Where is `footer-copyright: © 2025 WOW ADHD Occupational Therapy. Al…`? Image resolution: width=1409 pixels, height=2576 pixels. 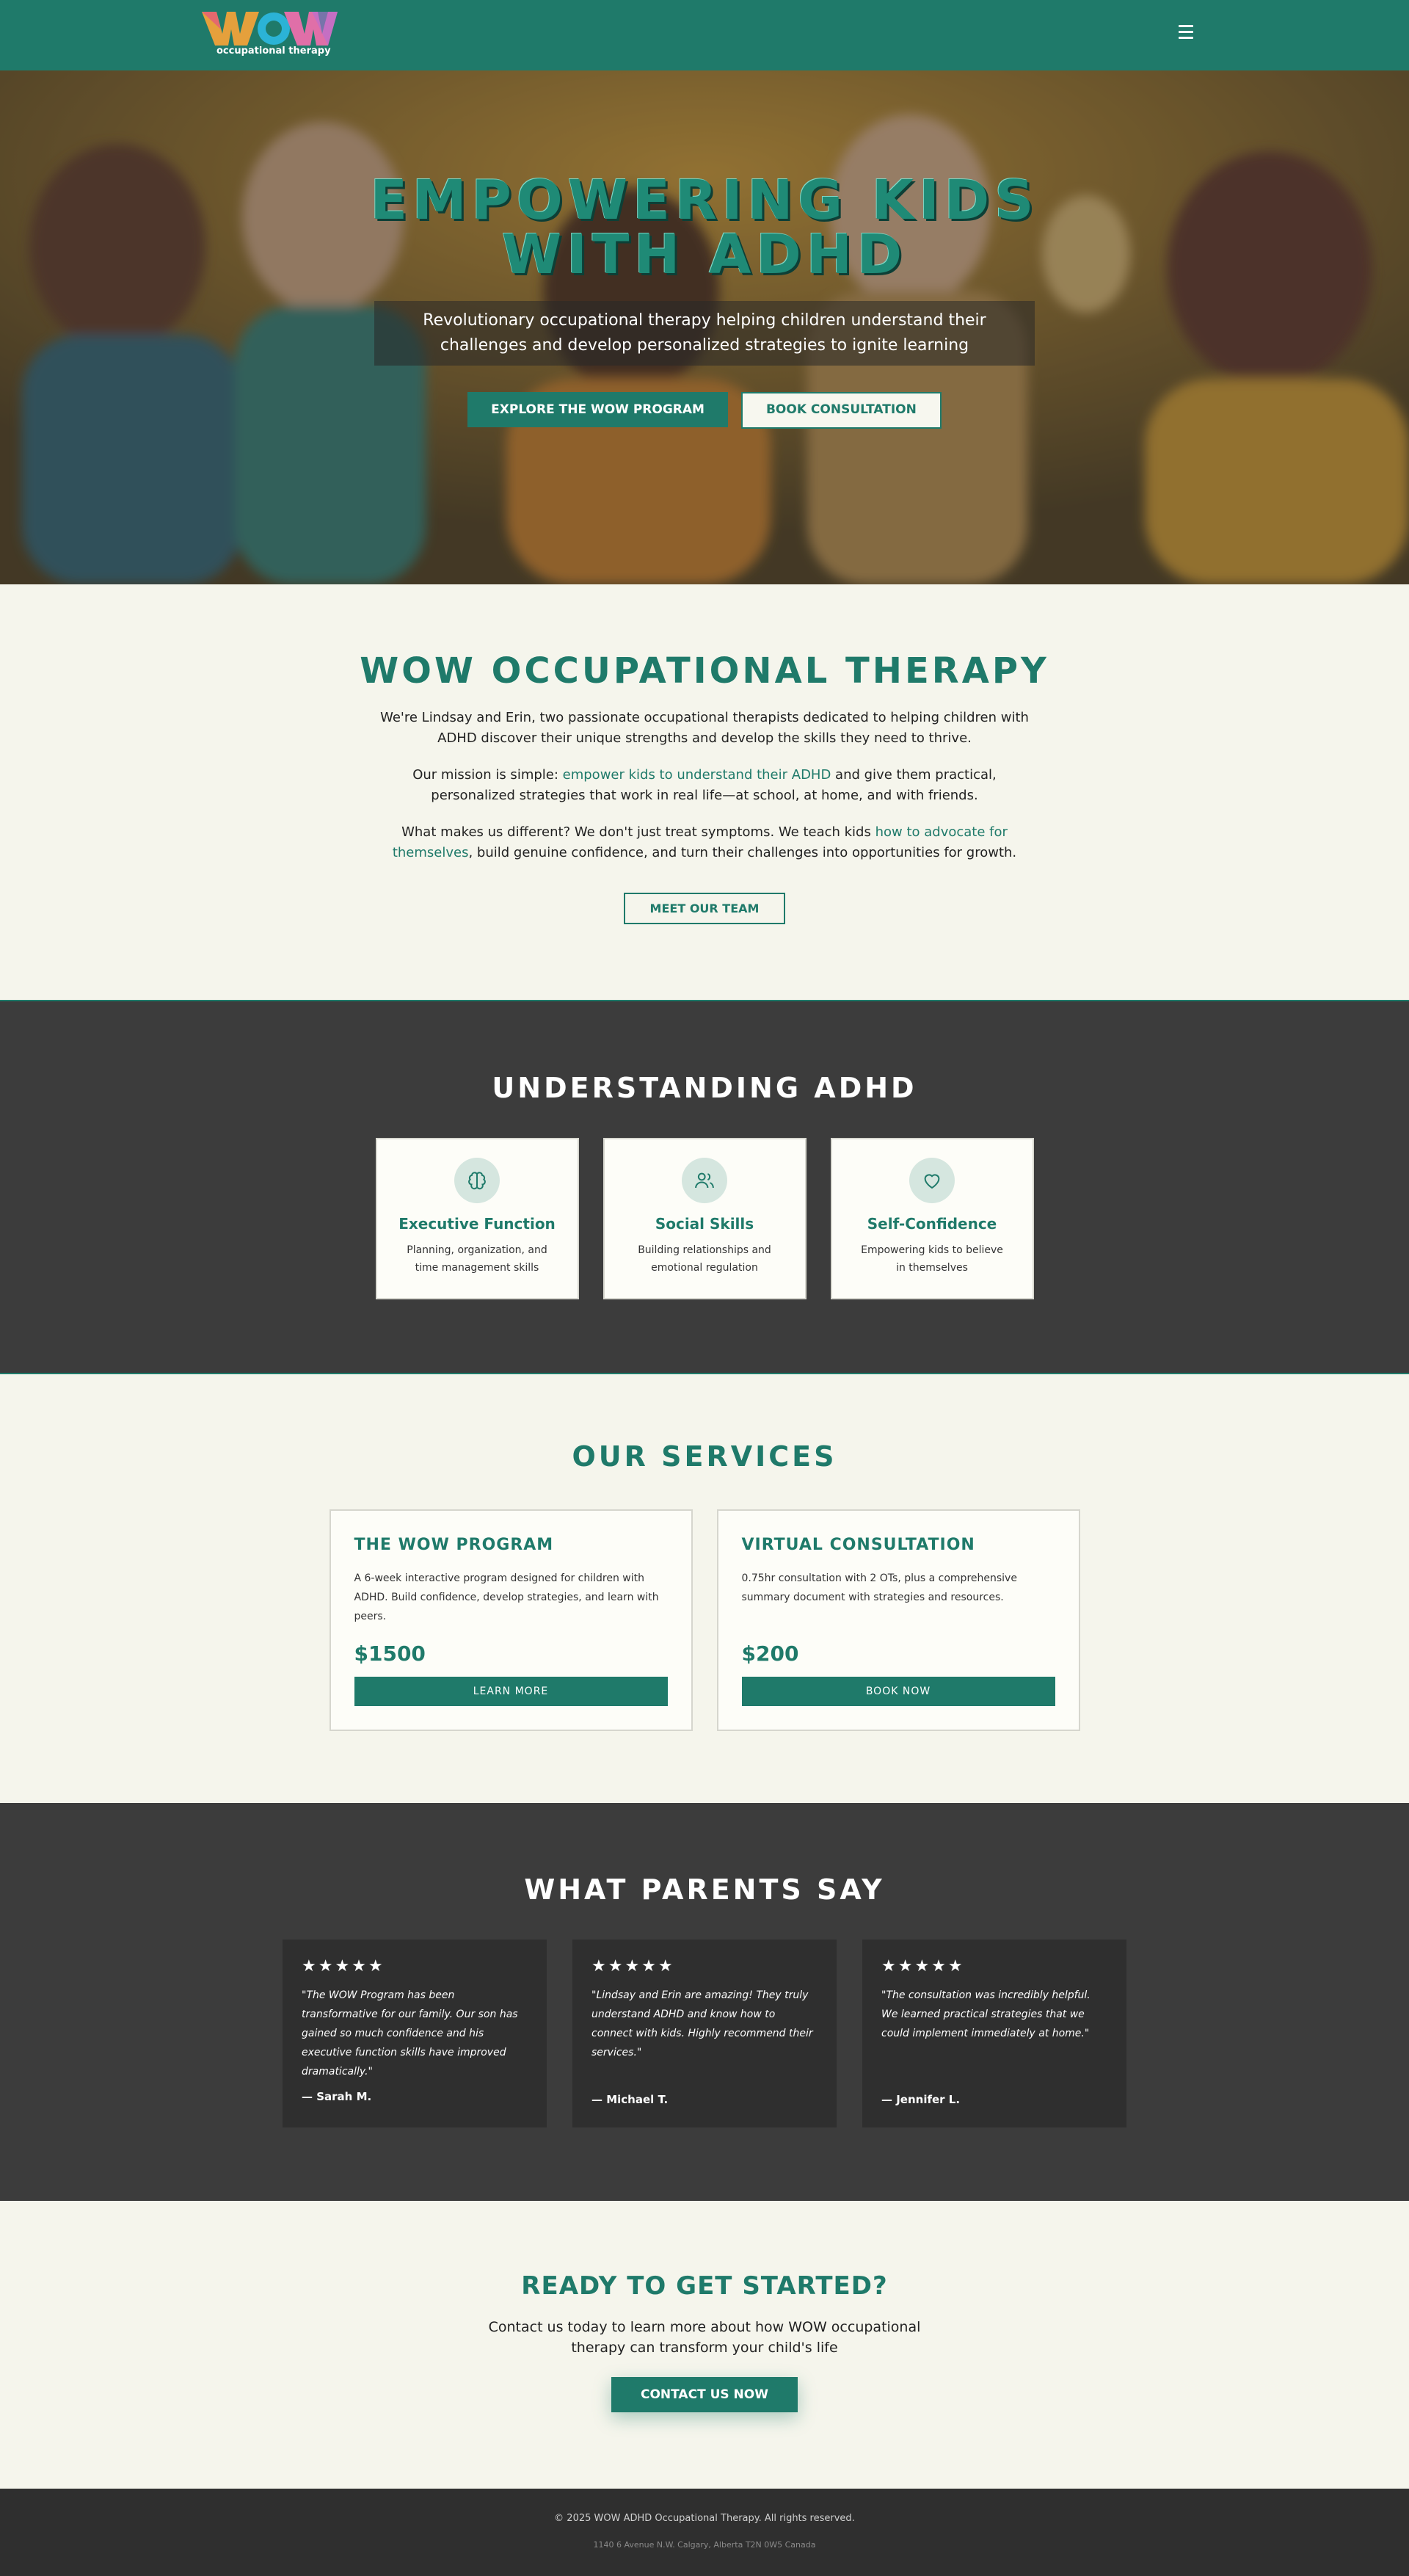
footer-copyright: © 2025 WOW ADHD Occupational Therapy. Al… is located at coordinates (704, 2519).